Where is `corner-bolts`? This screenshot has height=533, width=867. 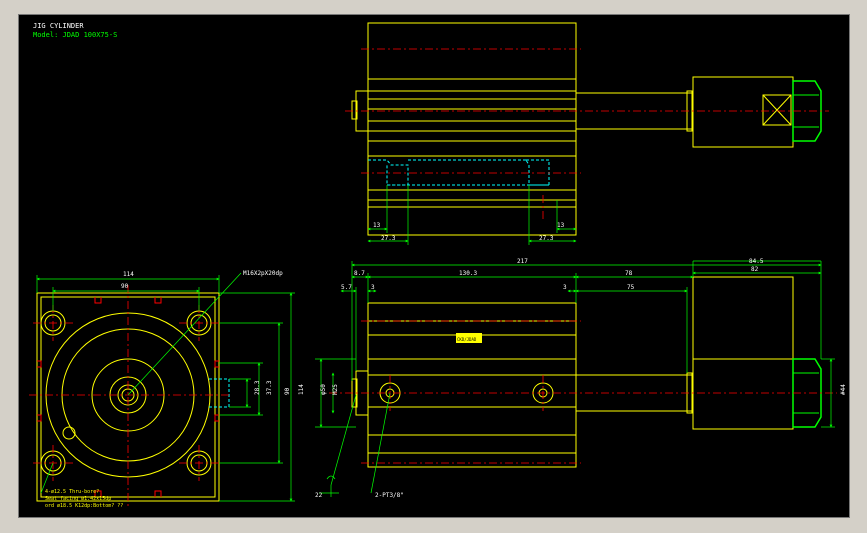
corner-bolts is located at coordinates (126, 393).